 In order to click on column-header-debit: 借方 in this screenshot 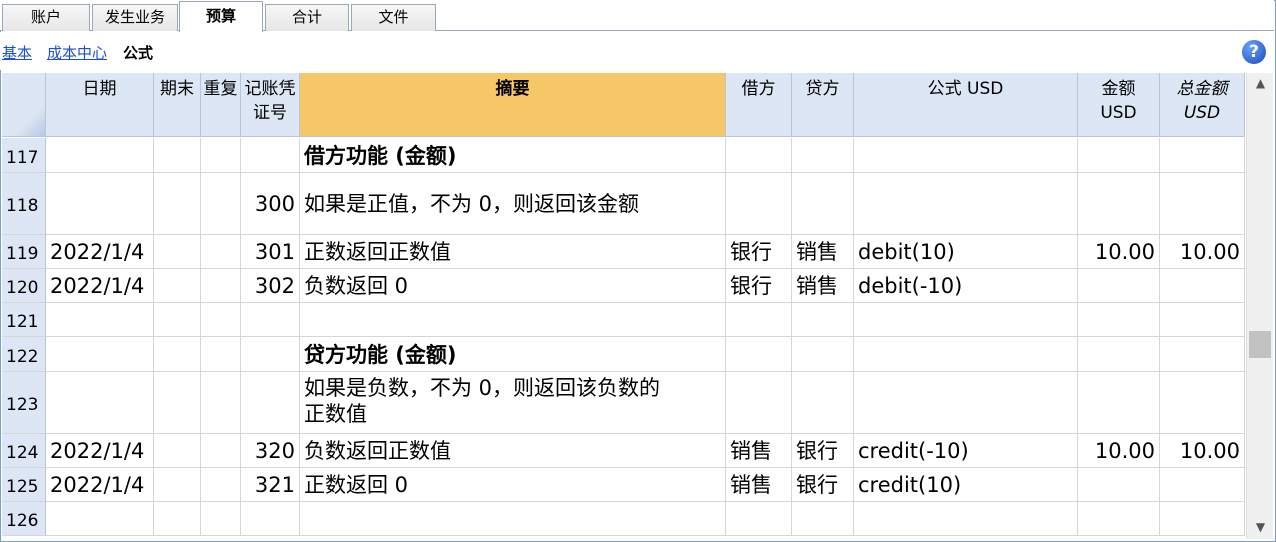, I will do `click(759, 105)`.